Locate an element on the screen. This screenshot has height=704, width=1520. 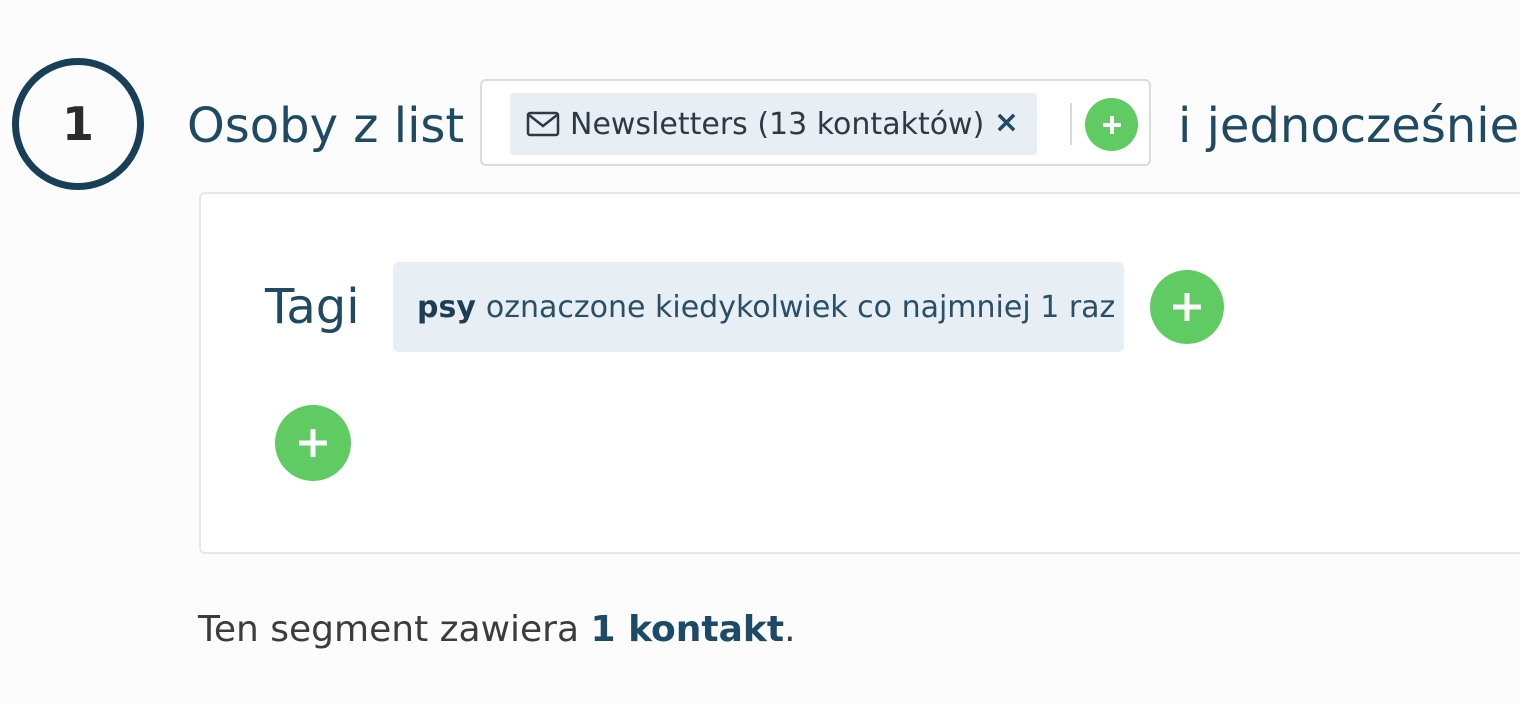
step-number-badge: 1 is located at coordinates (78, 124).